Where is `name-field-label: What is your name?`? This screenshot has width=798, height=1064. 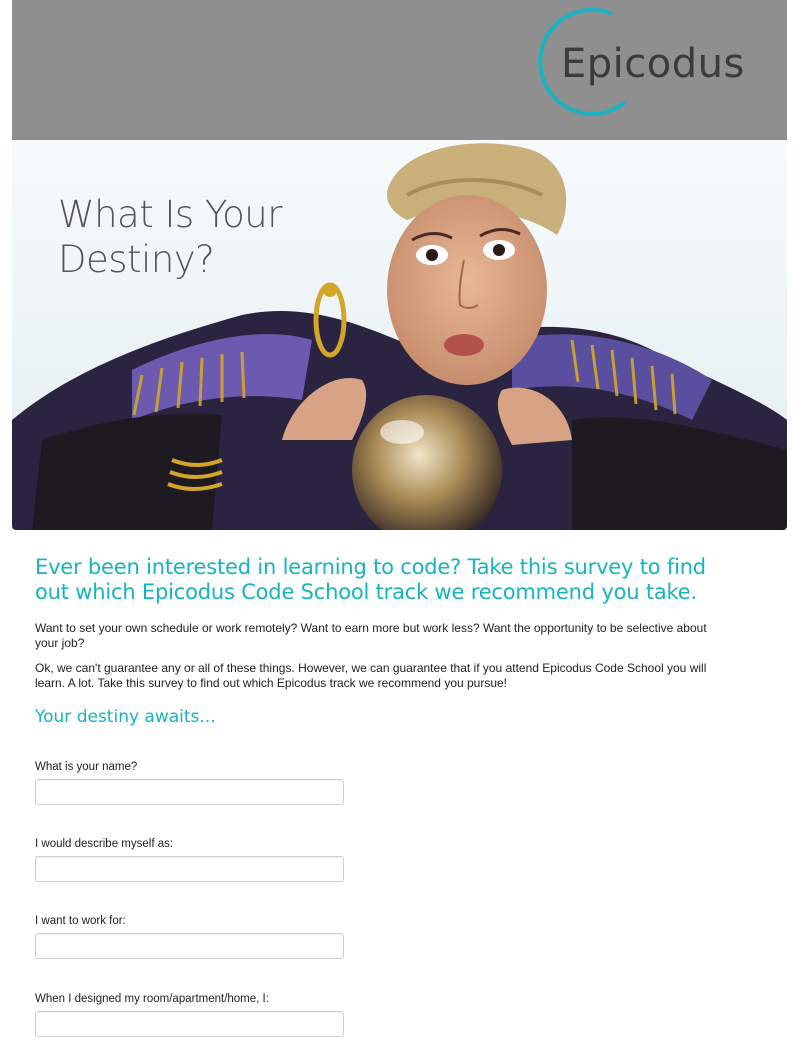
name-field-label: What is your name? is located at coordinates (86, 767).